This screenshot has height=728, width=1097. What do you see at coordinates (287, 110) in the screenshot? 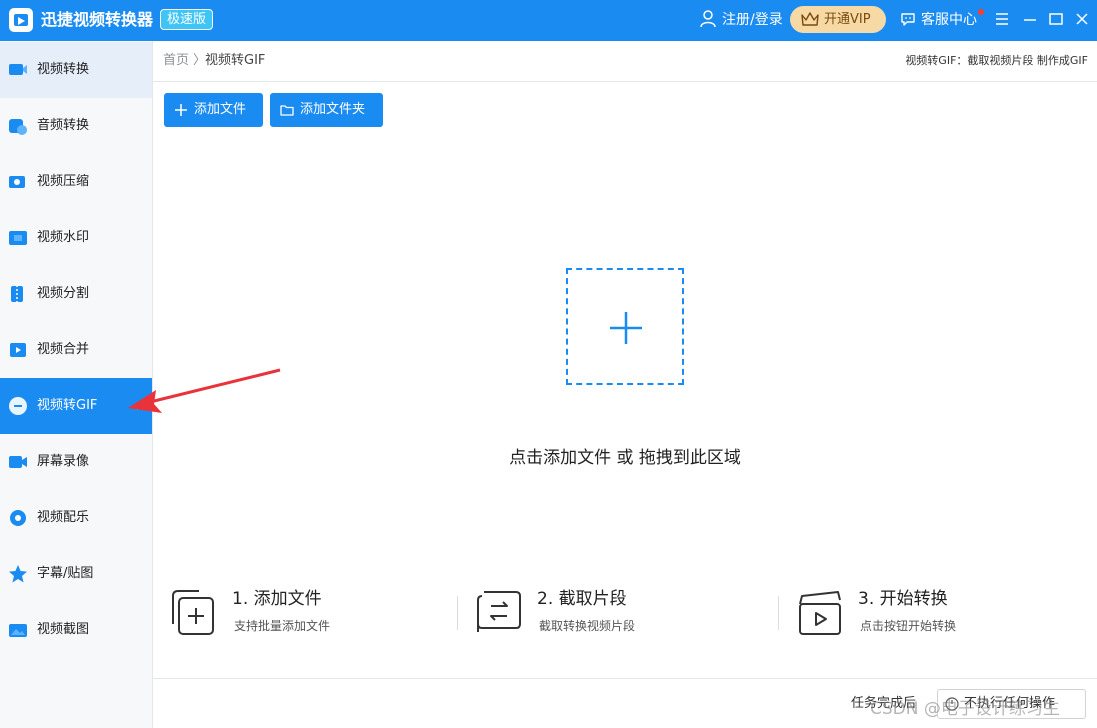
I see `folder-icon` at bounding box center [287, 110].